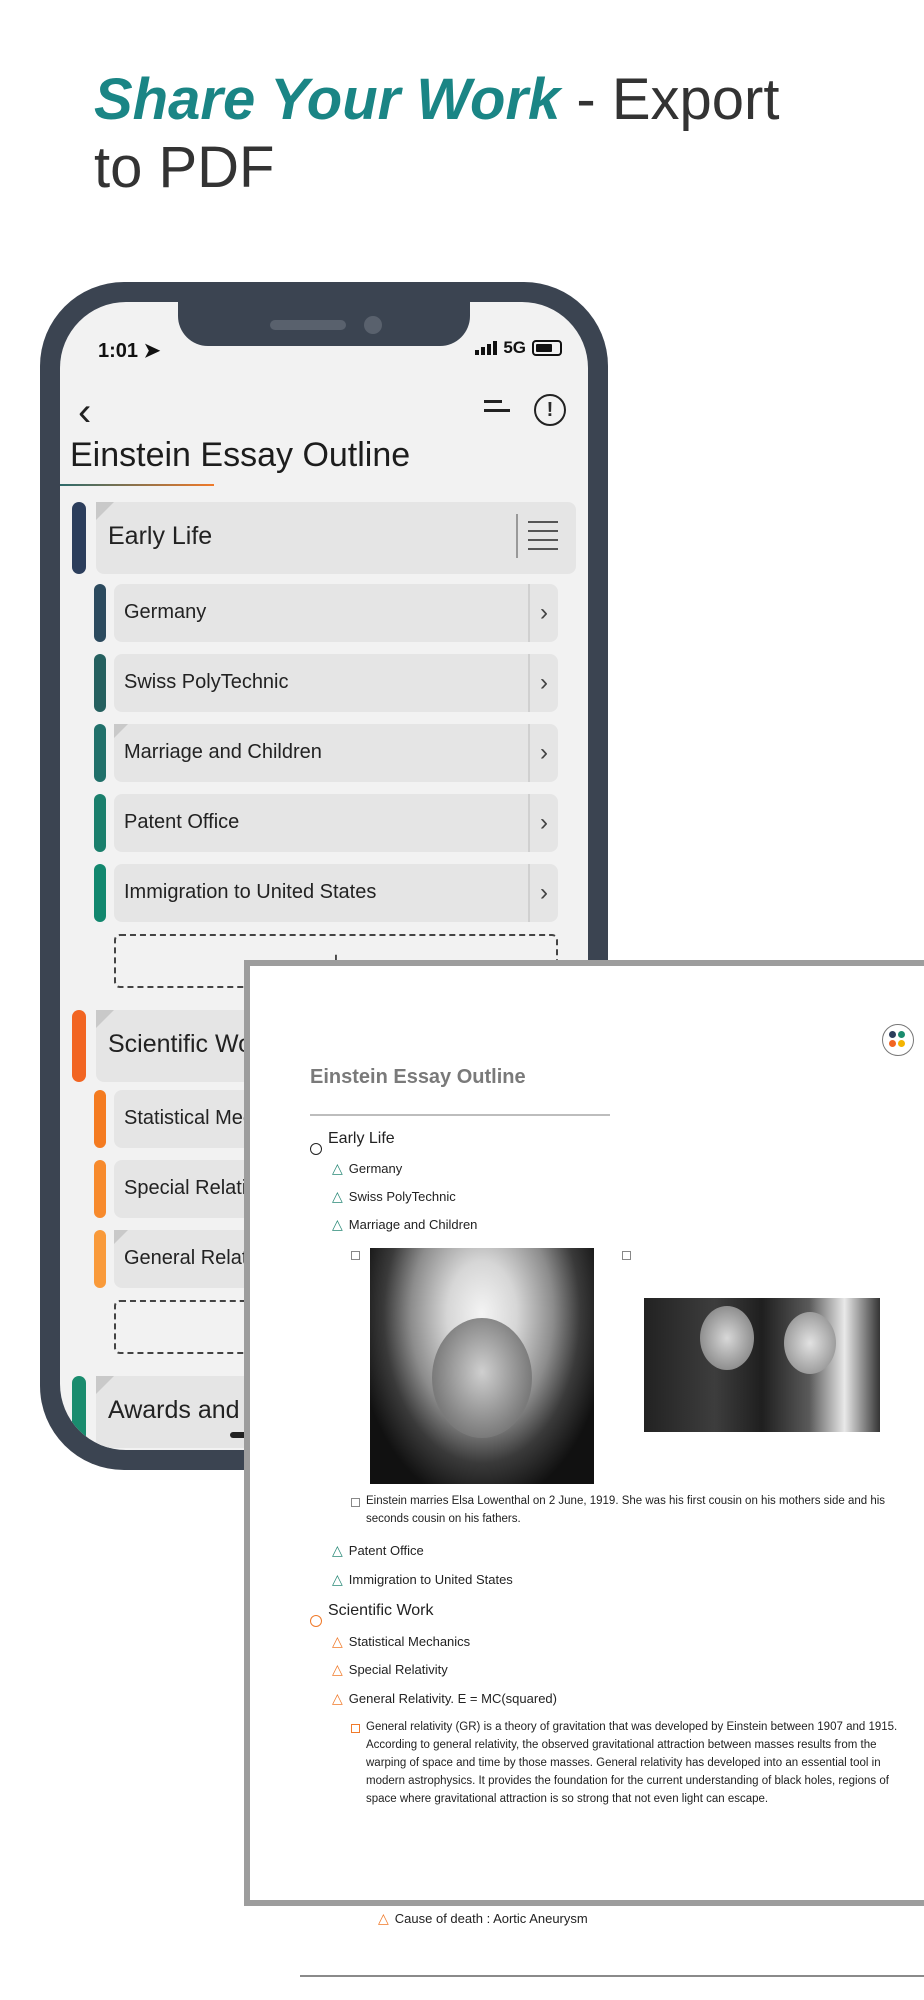 The height and width of the screenshot is (2000, 924). What do you see at coordinates (386, 1550) in the screenshot?
I see `pdf-item-label: Patent Office` at bounding box center [386, 1550].